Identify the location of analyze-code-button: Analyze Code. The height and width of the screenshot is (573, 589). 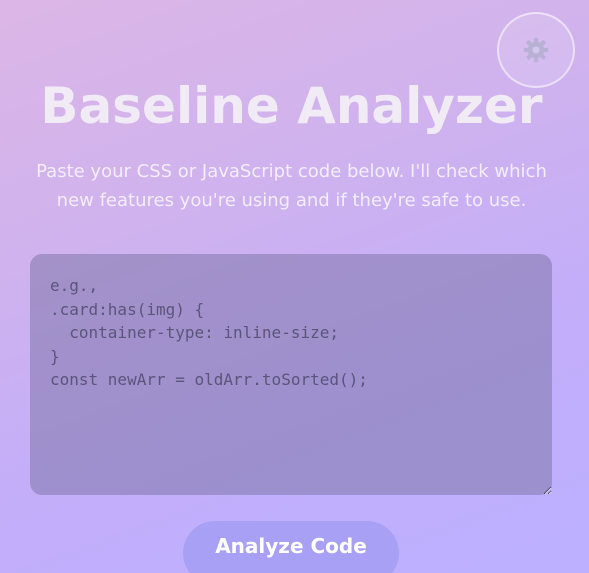
(291, 547).